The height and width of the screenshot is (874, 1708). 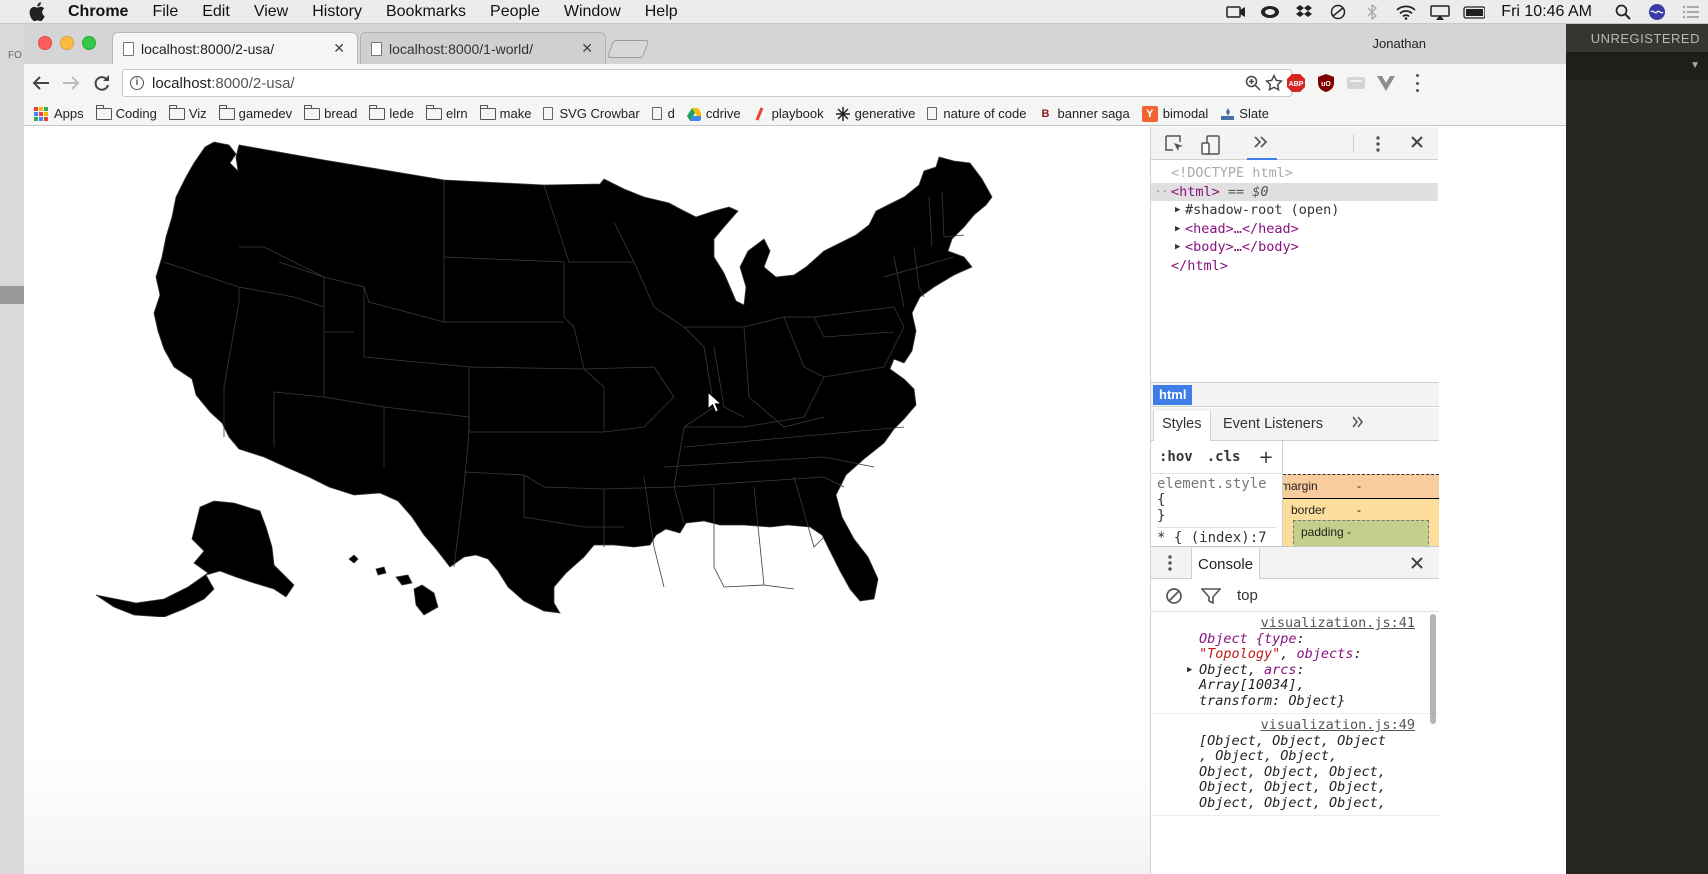 What do you see at coordinates (337, 12) in the screenshot?
I see `menu-history: History` at bounding box center [337, 12].